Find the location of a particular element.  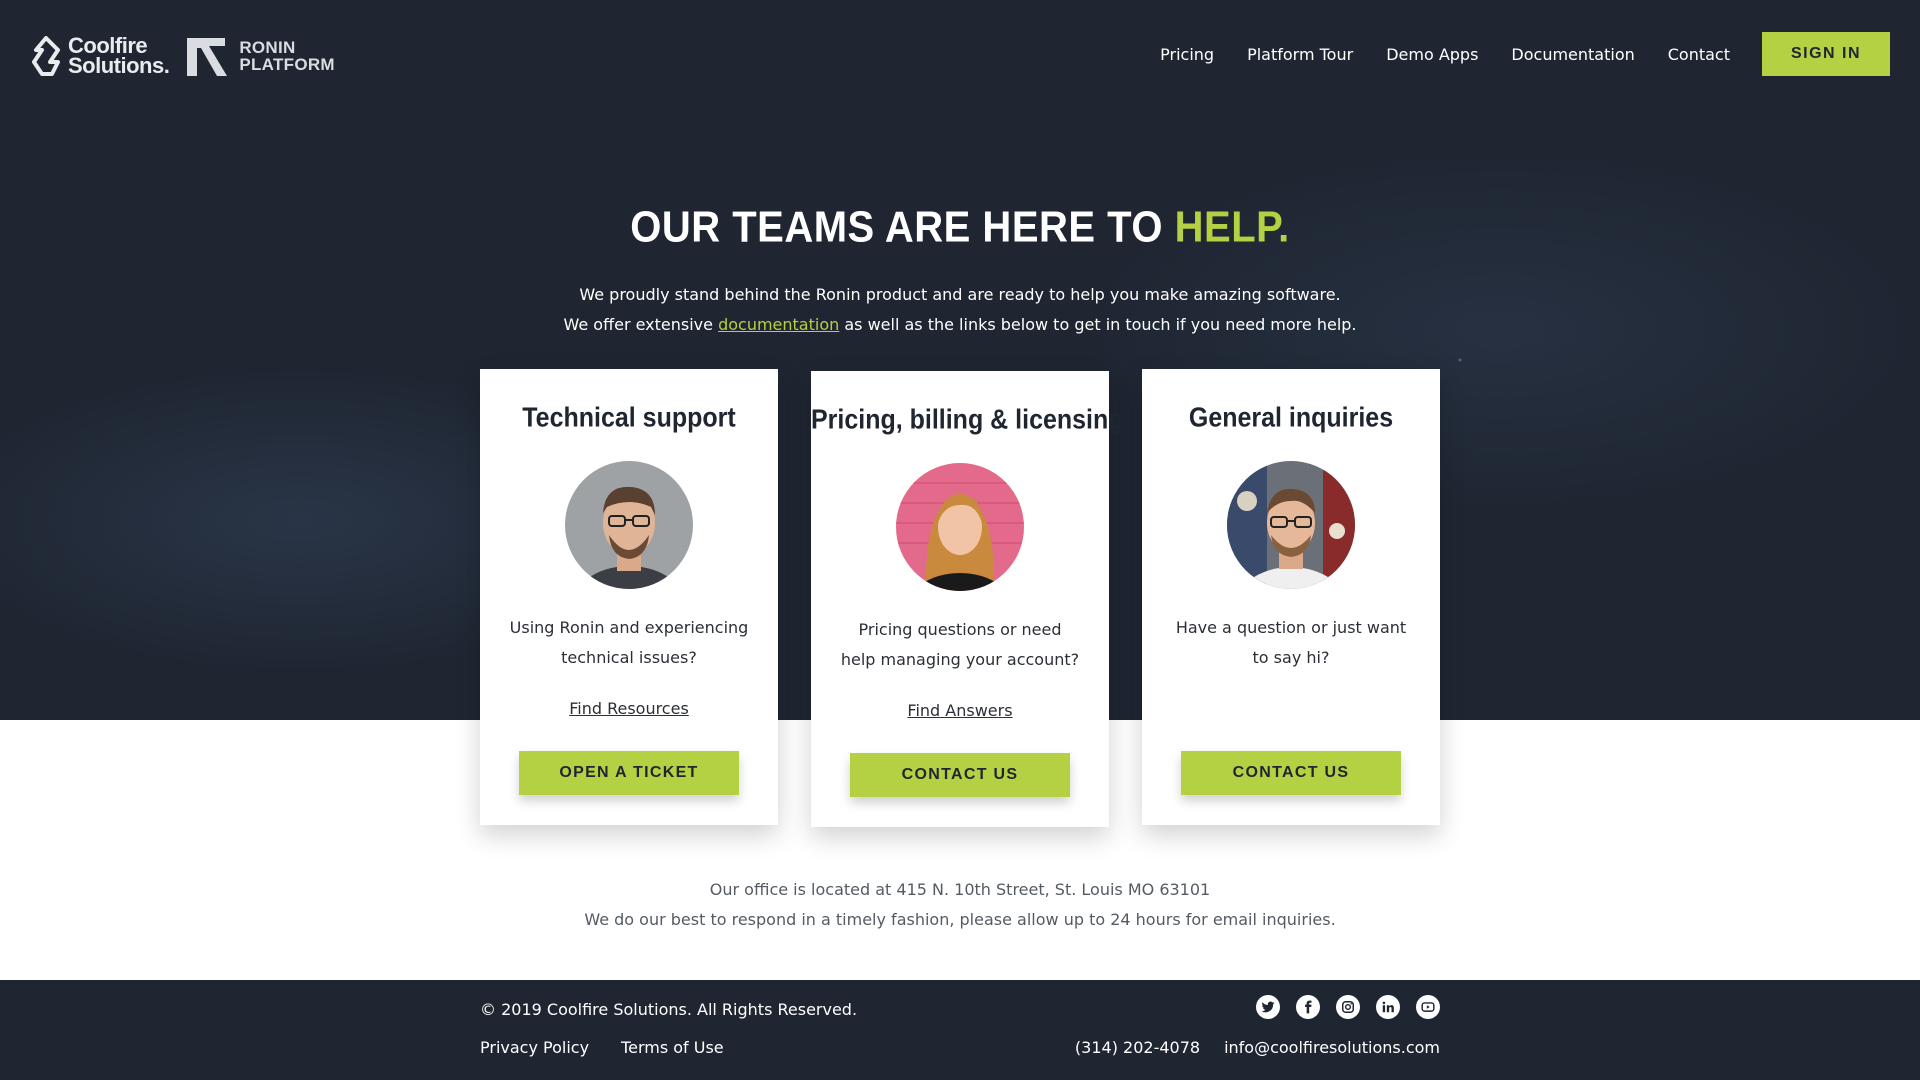

find-resources-link: Find Resources is located at coordinates (629, 708).